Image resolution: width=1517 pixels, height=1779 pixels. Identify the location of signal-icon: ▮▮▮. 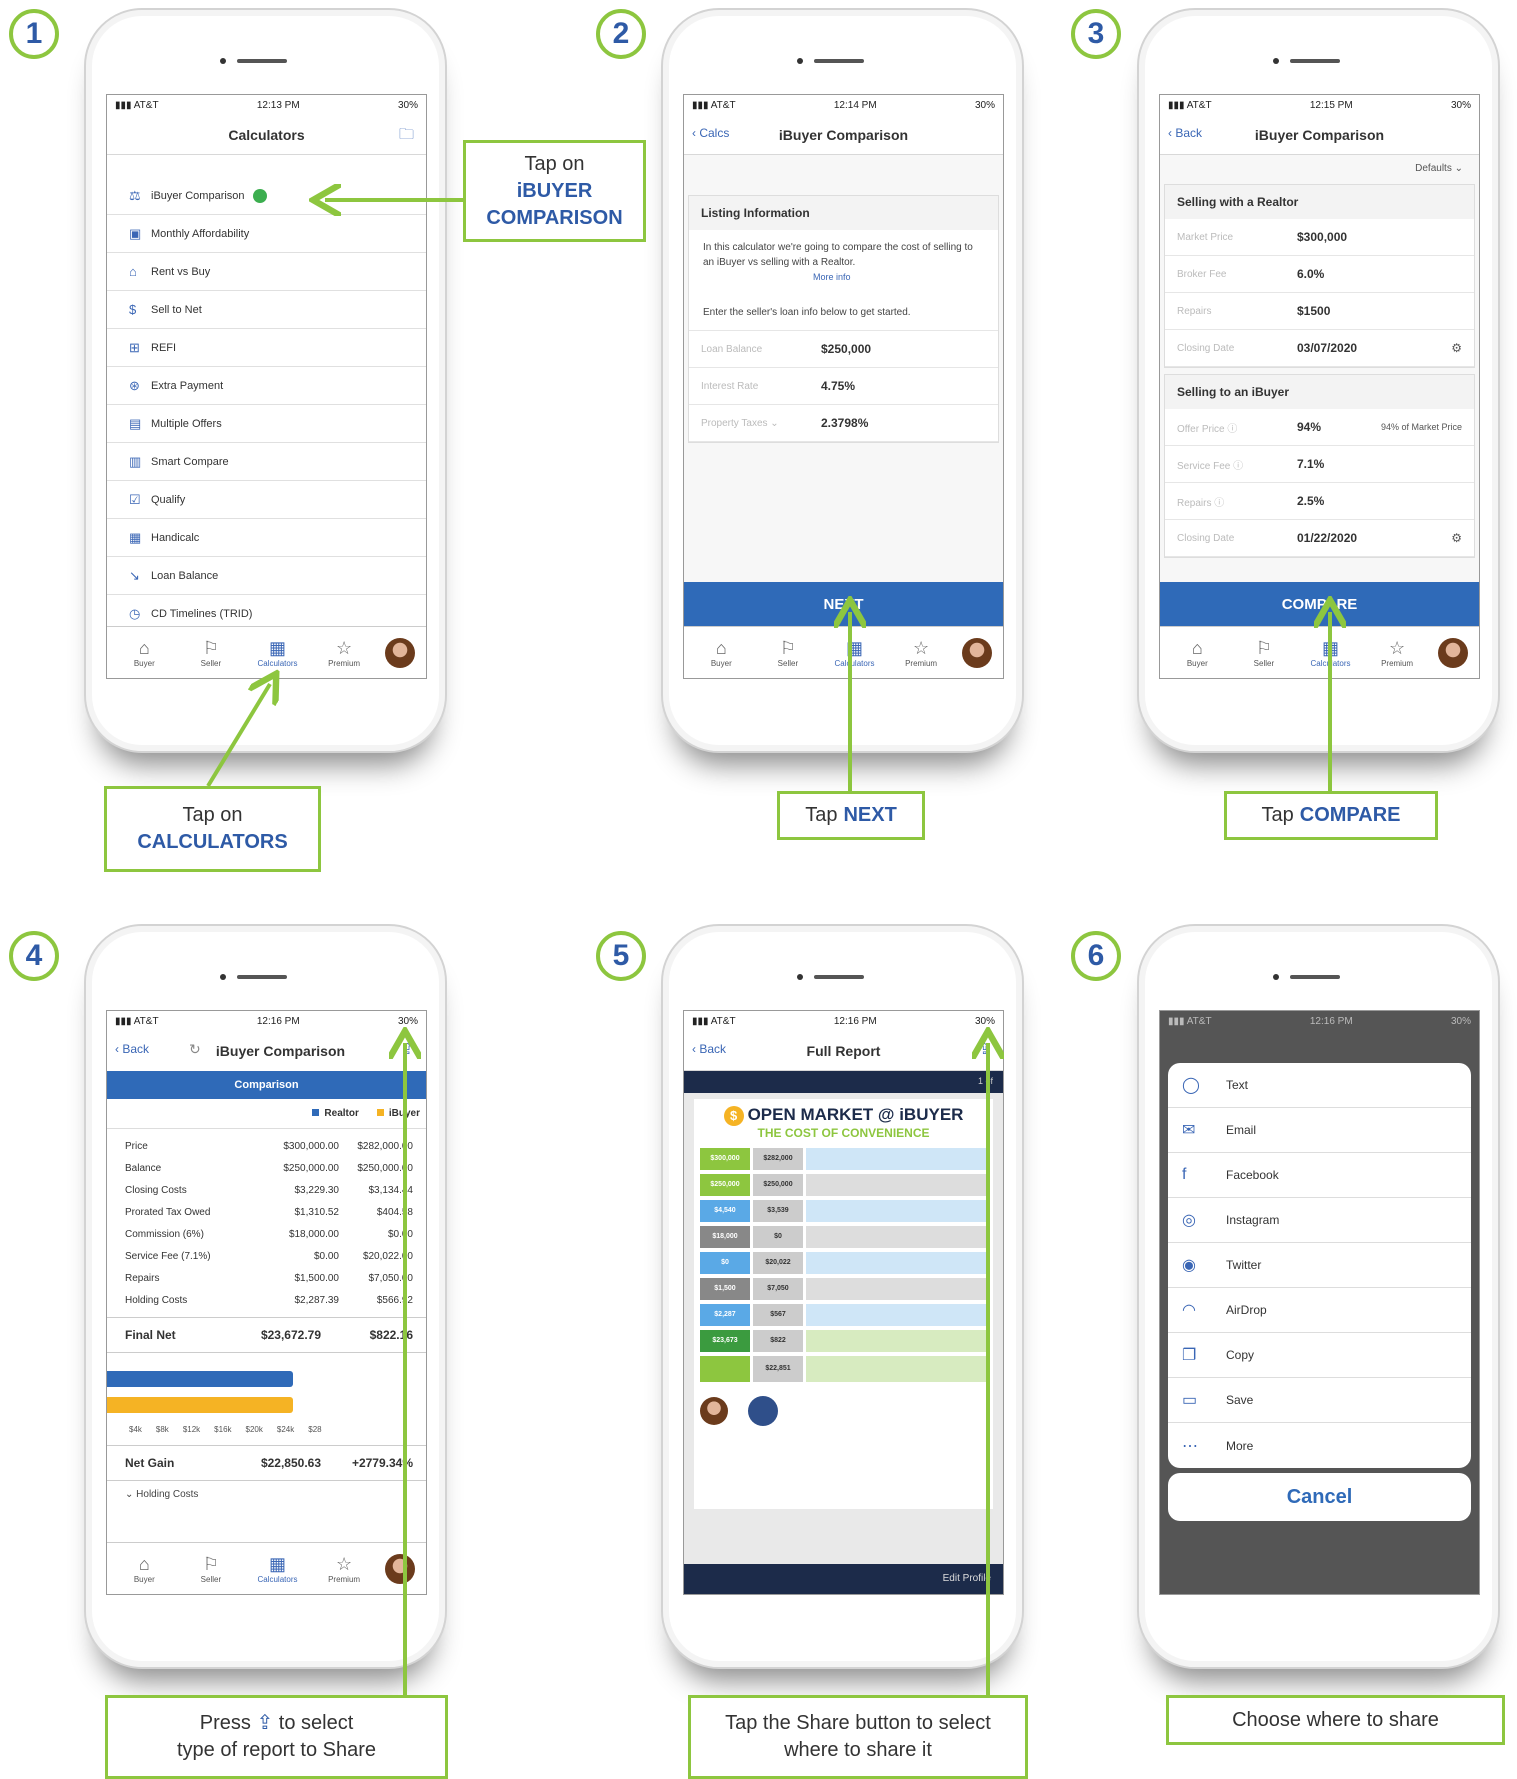
(701, 1021).